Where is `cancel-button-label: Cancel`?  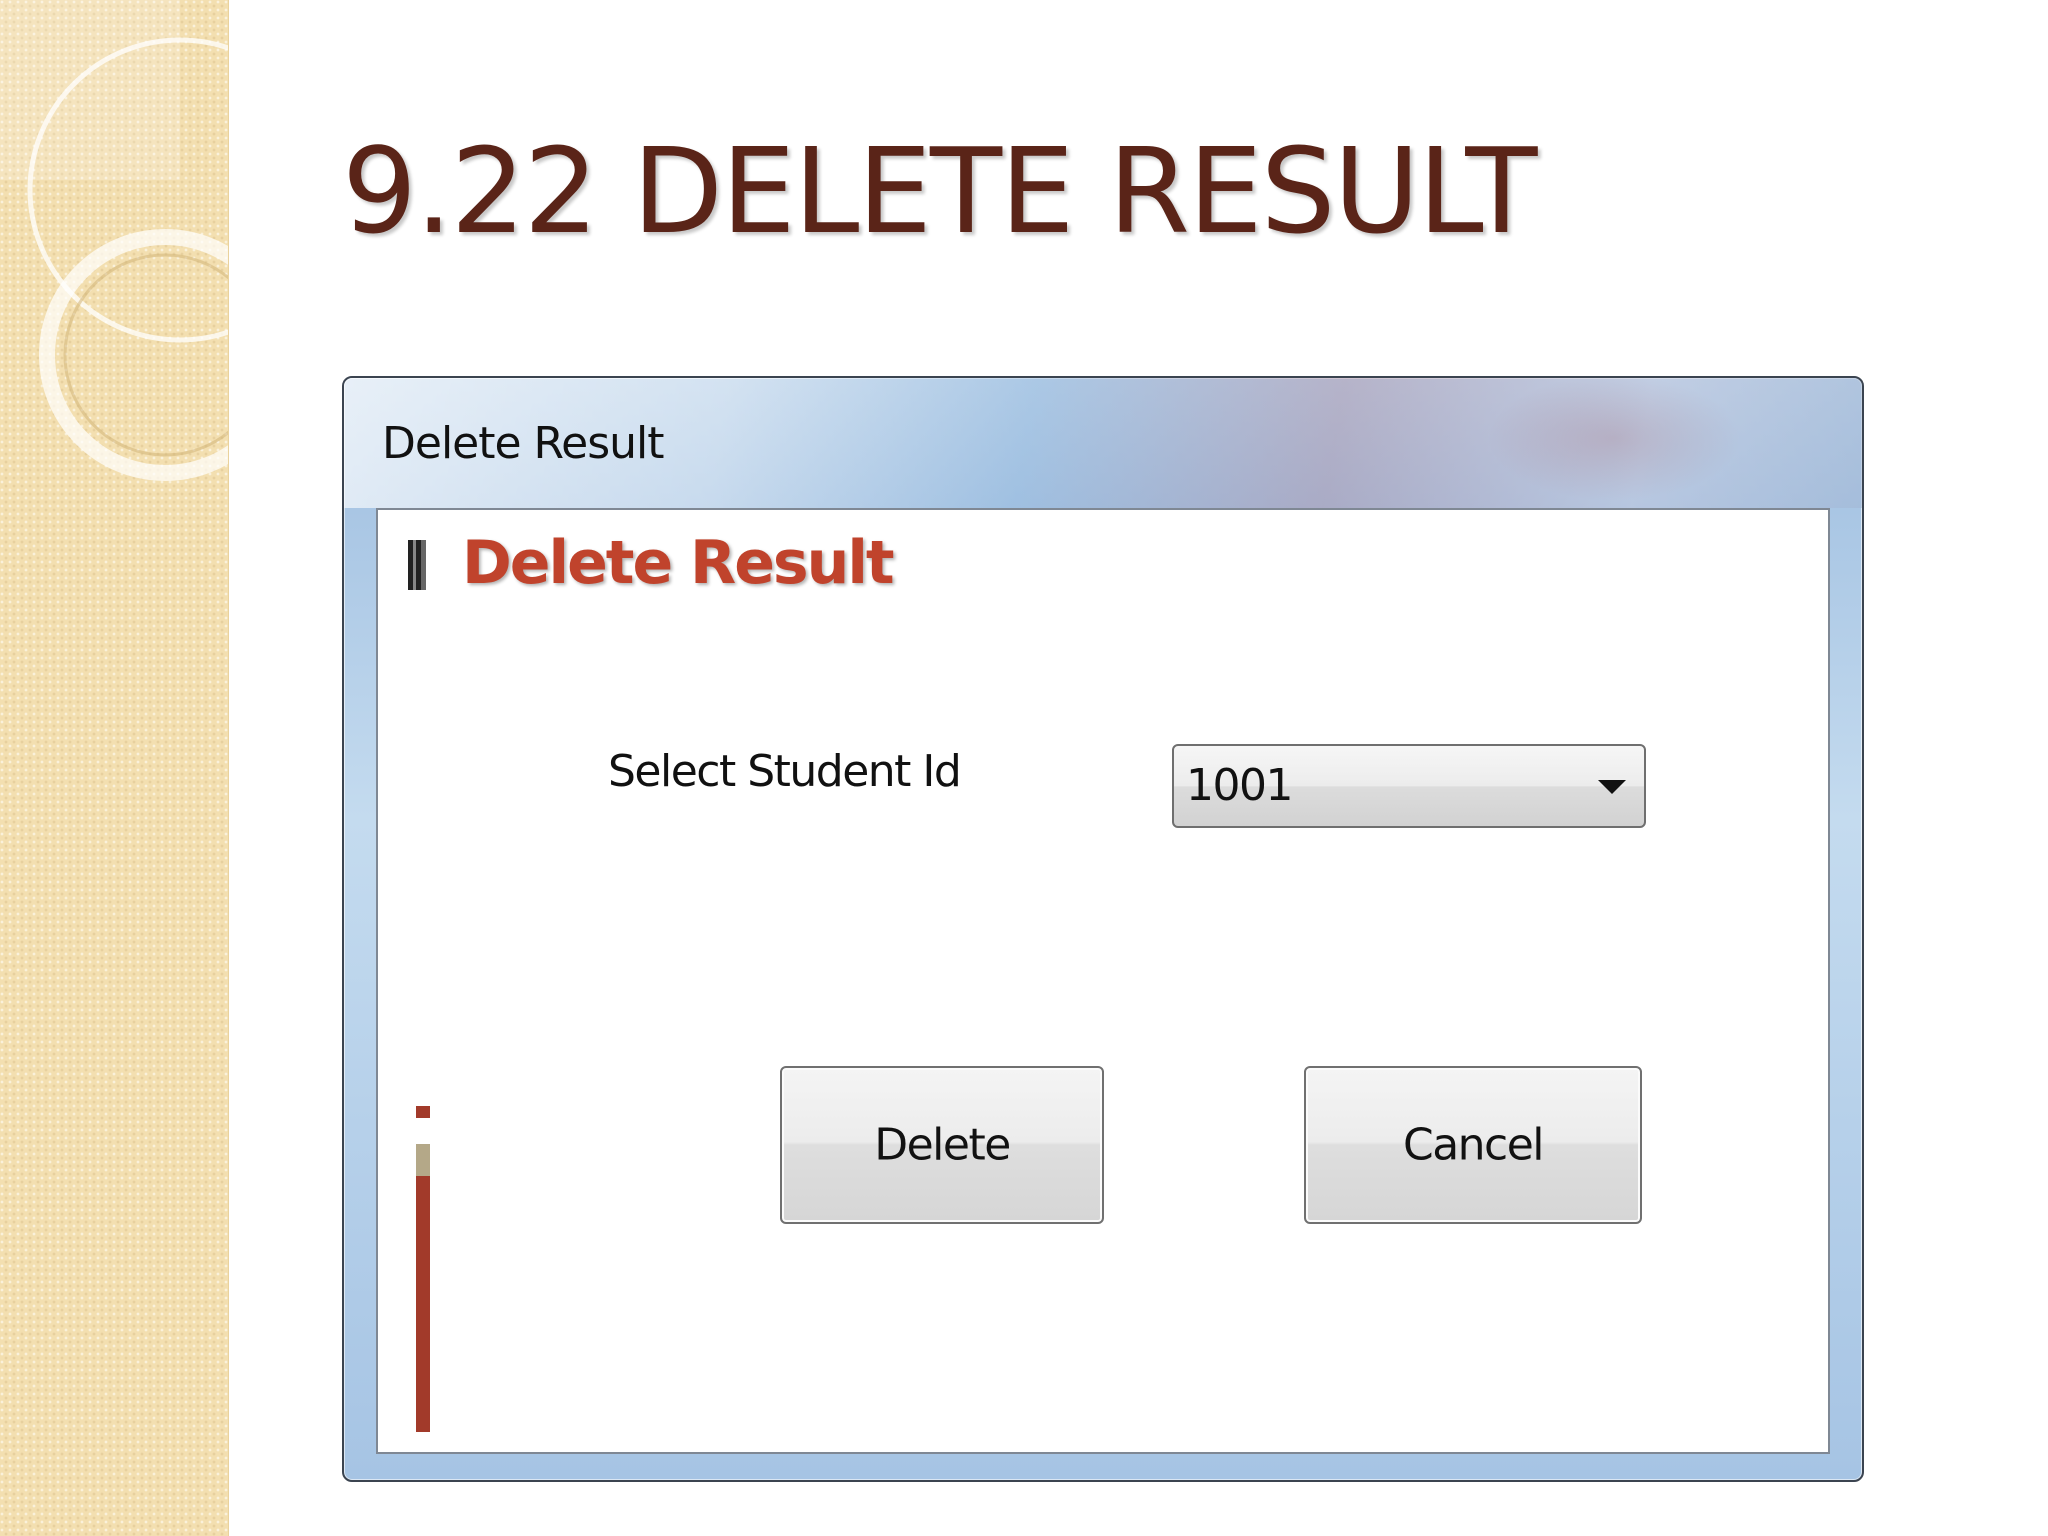 cancel-button-label: Cancel is located at coordinates (1473, 1145).